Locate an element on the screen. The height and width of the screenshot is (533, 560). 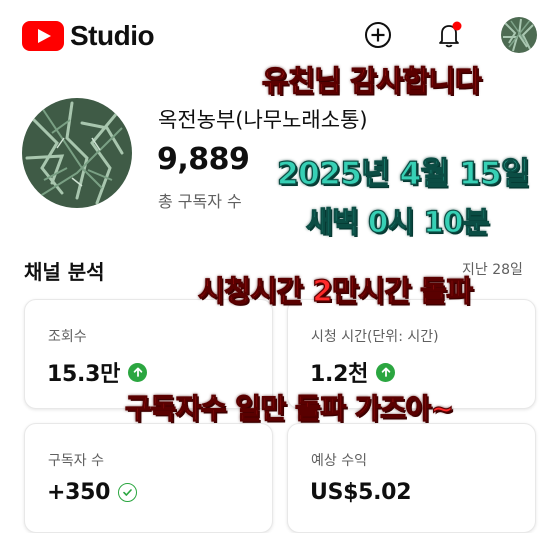
analytics-title: 채널 분석 is located at coordinates (64, 272).